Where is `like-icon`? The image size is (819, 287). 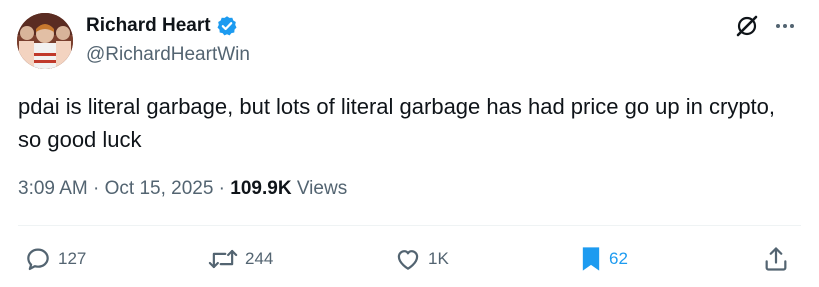
like-icon is located at coordinates (408, 259).